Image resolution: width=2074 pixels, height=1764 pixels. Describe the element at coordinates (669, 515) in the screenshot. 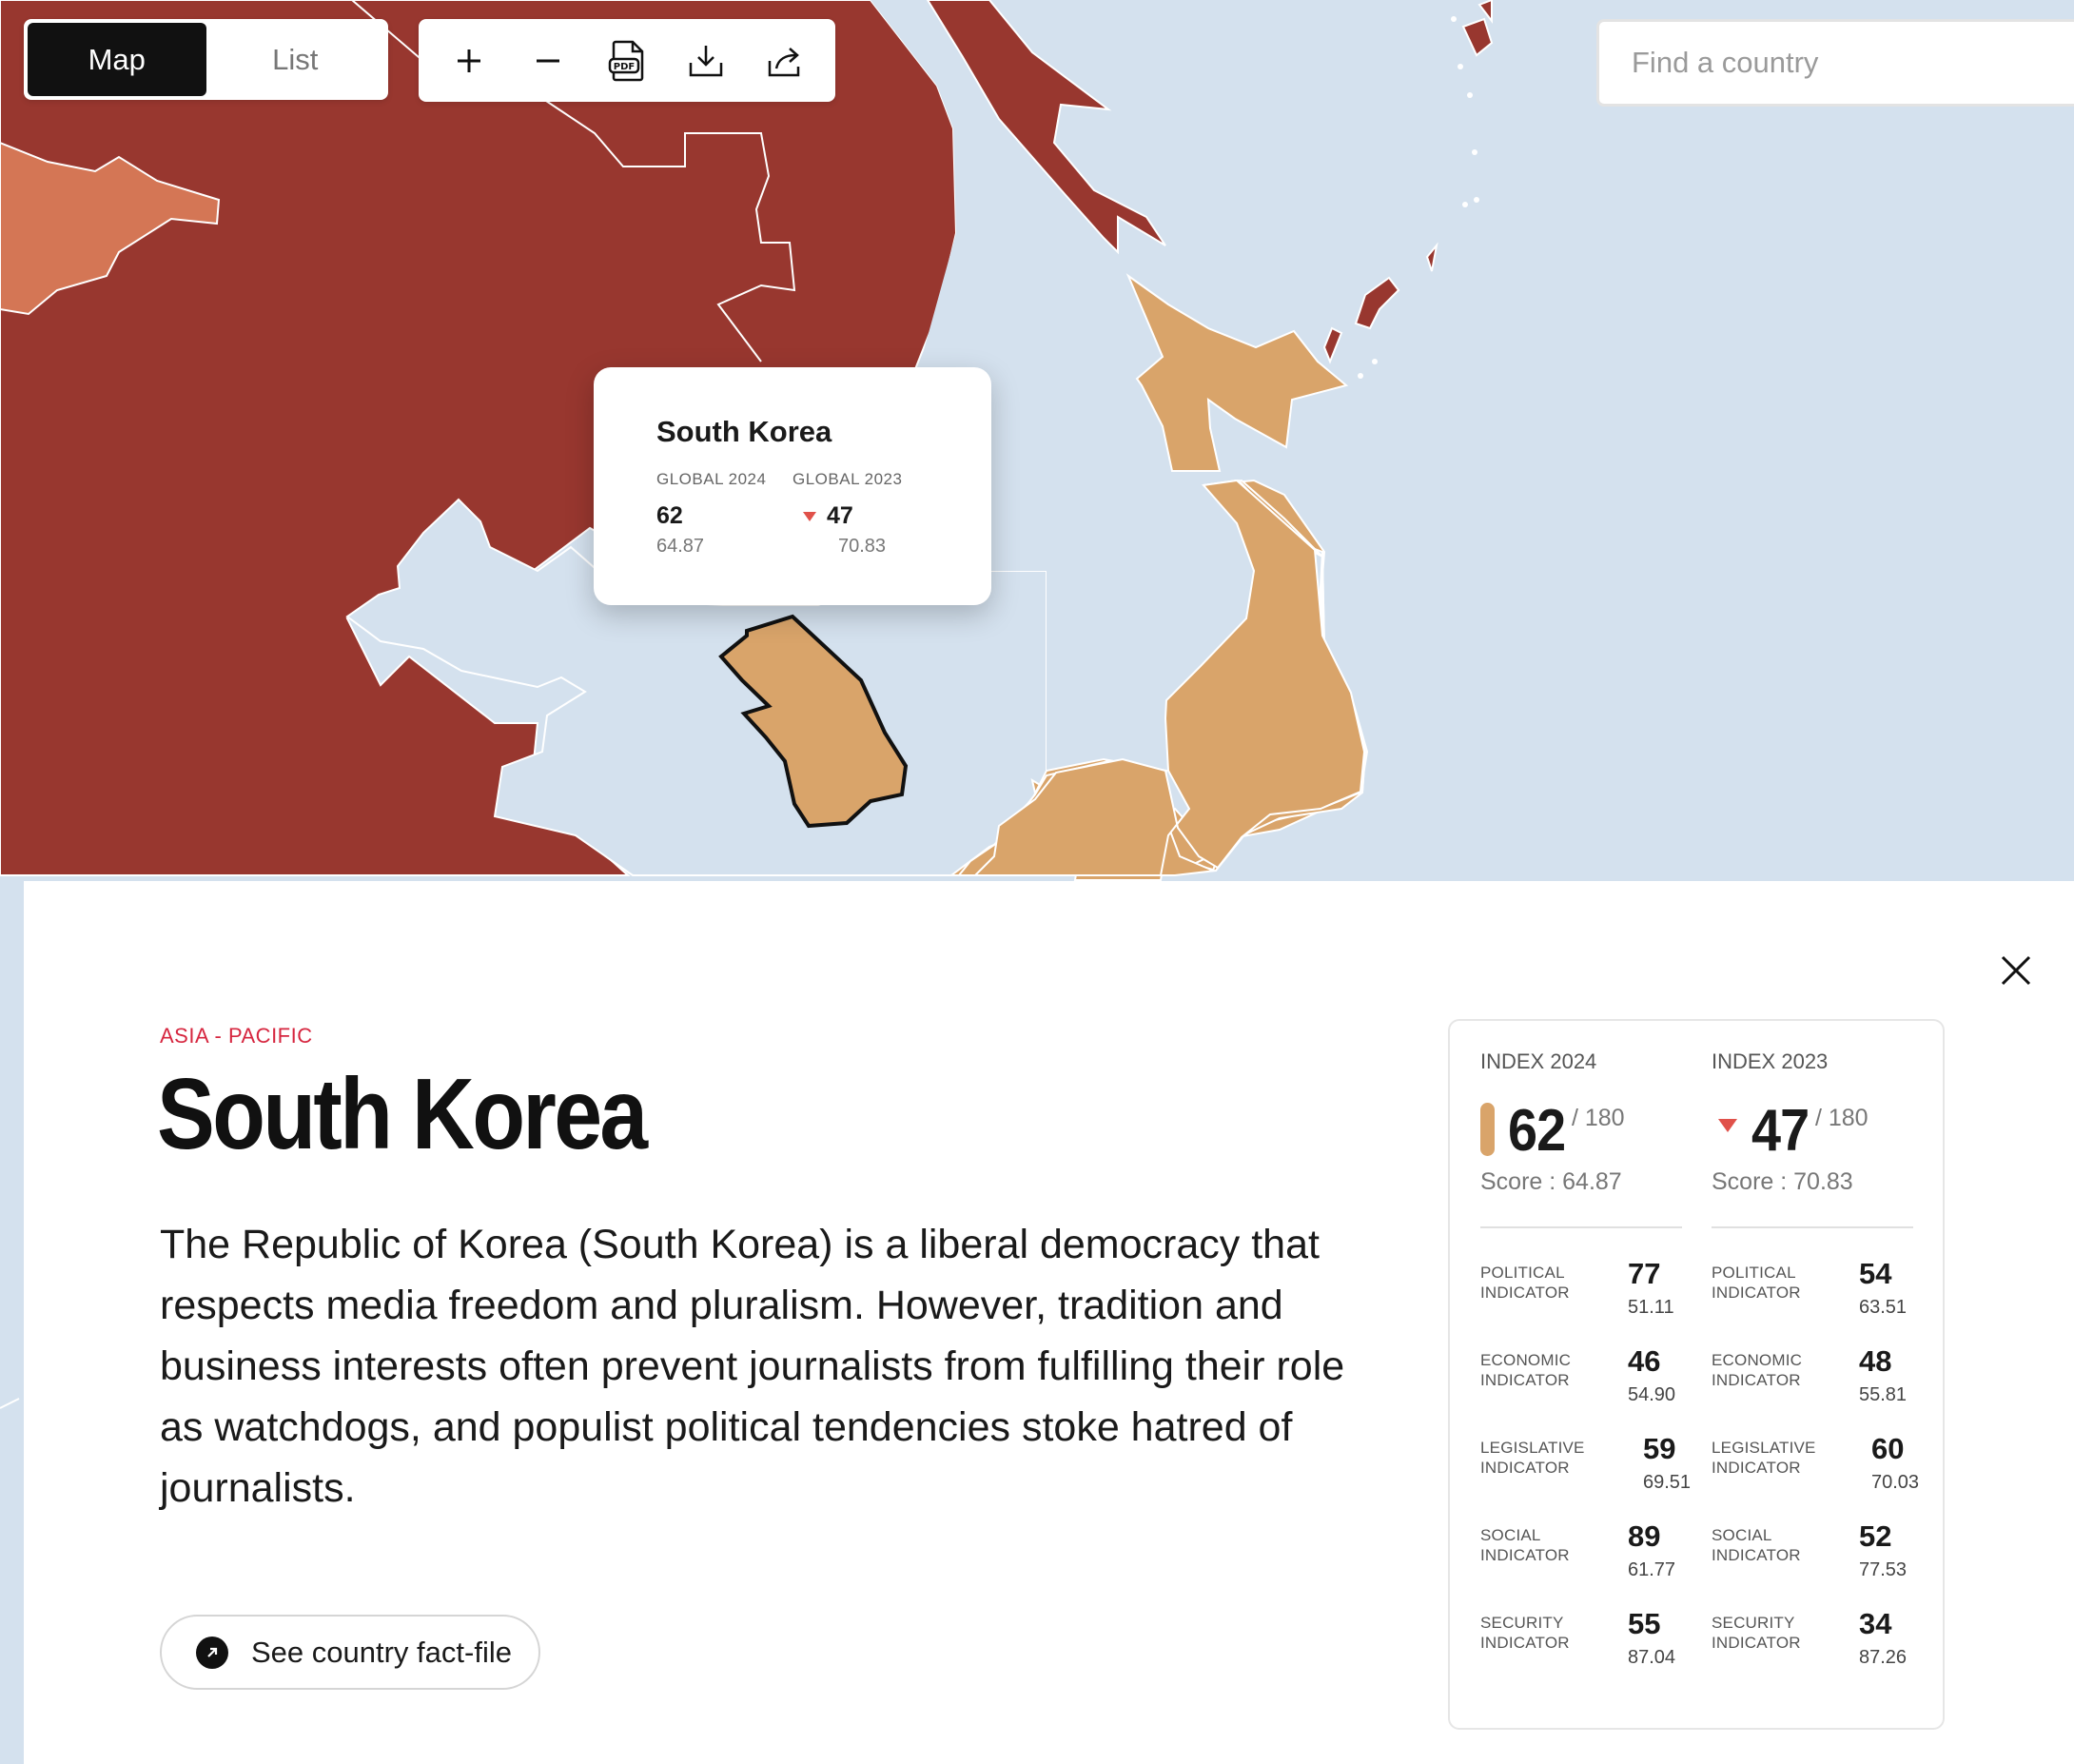

I see `tooltip-rank-2024: 62` at that location.